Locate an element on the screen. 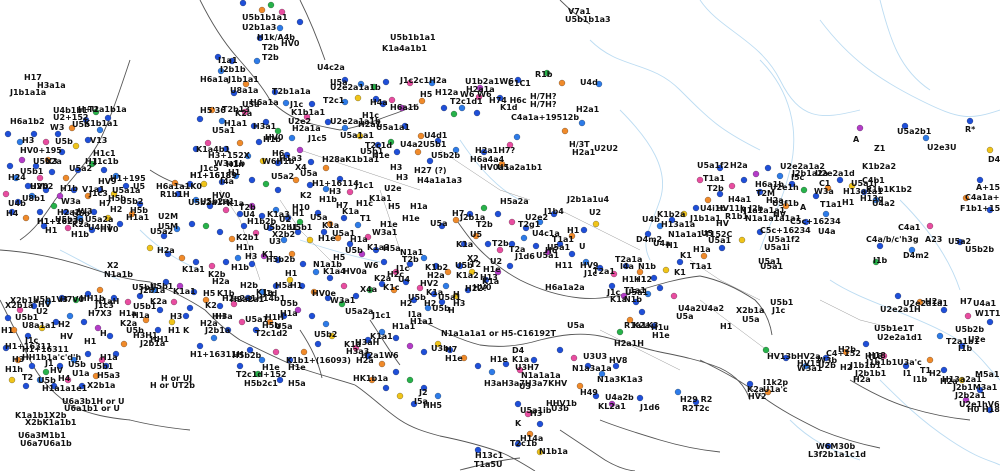 The height and width of the screenshot is (471, 1000). haplogroup-label: H7 is located at coordinates (342, 205).